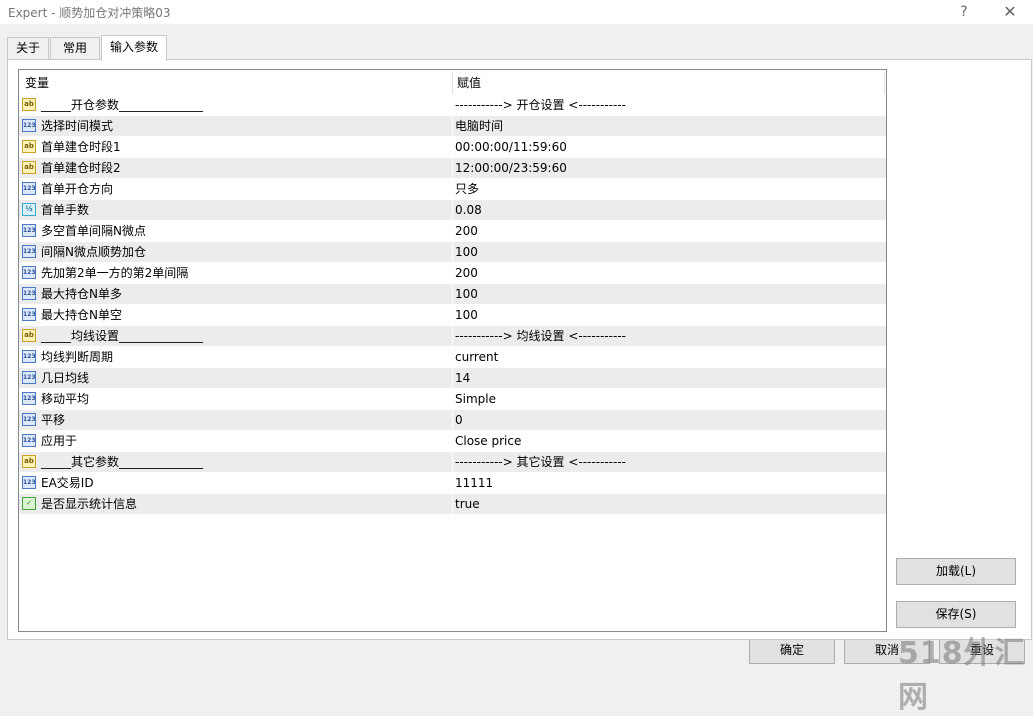 The width and height of the screenshot is (1033, 716). I want to click on double-type-icon: ½, so click(29, 209).